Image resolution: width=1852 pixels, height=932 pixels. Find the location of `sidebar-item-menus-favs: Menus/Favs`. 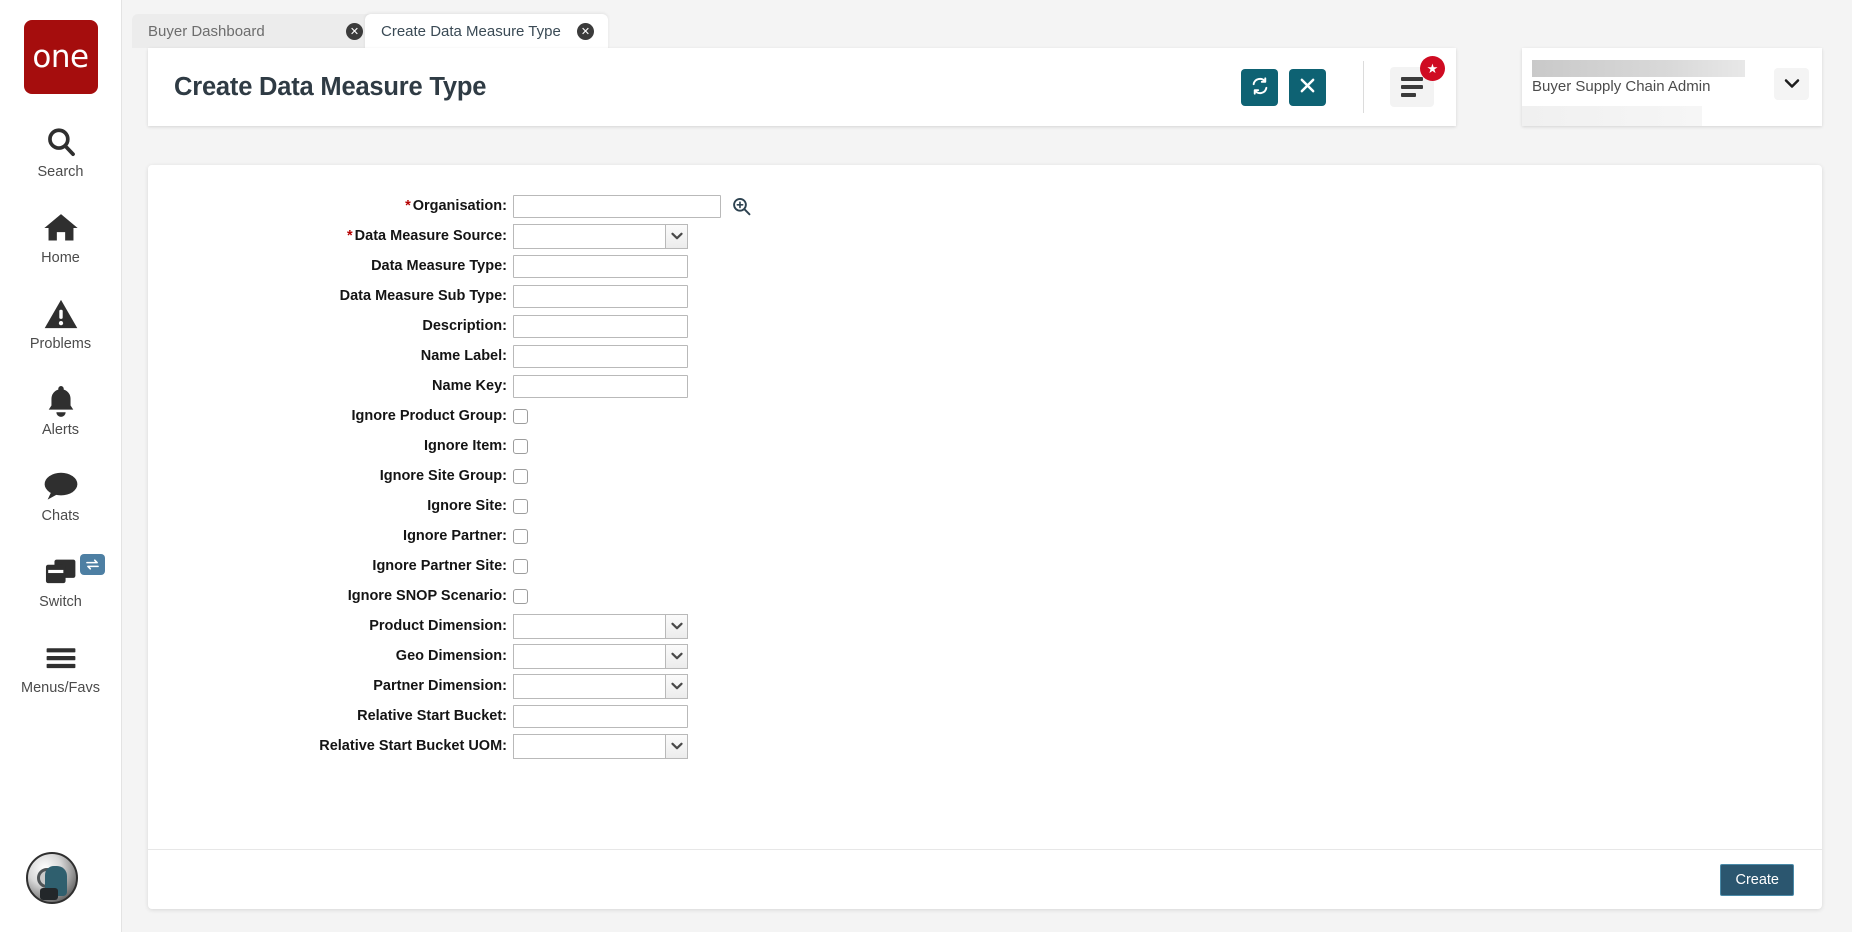

sidebar-item-menus-favs: Menus/Favs is located at coordinates (61, 667).